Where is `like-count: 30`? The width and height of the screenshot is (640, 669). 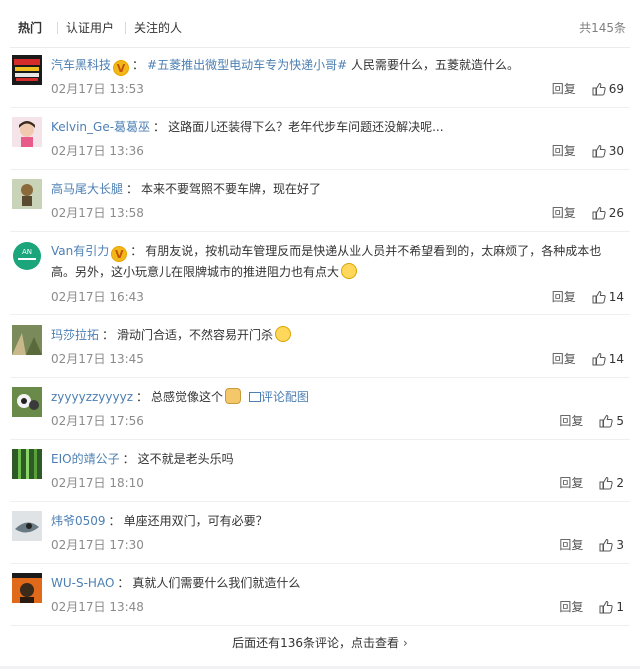
like-count: 30 is located at coordinates (616, 151).